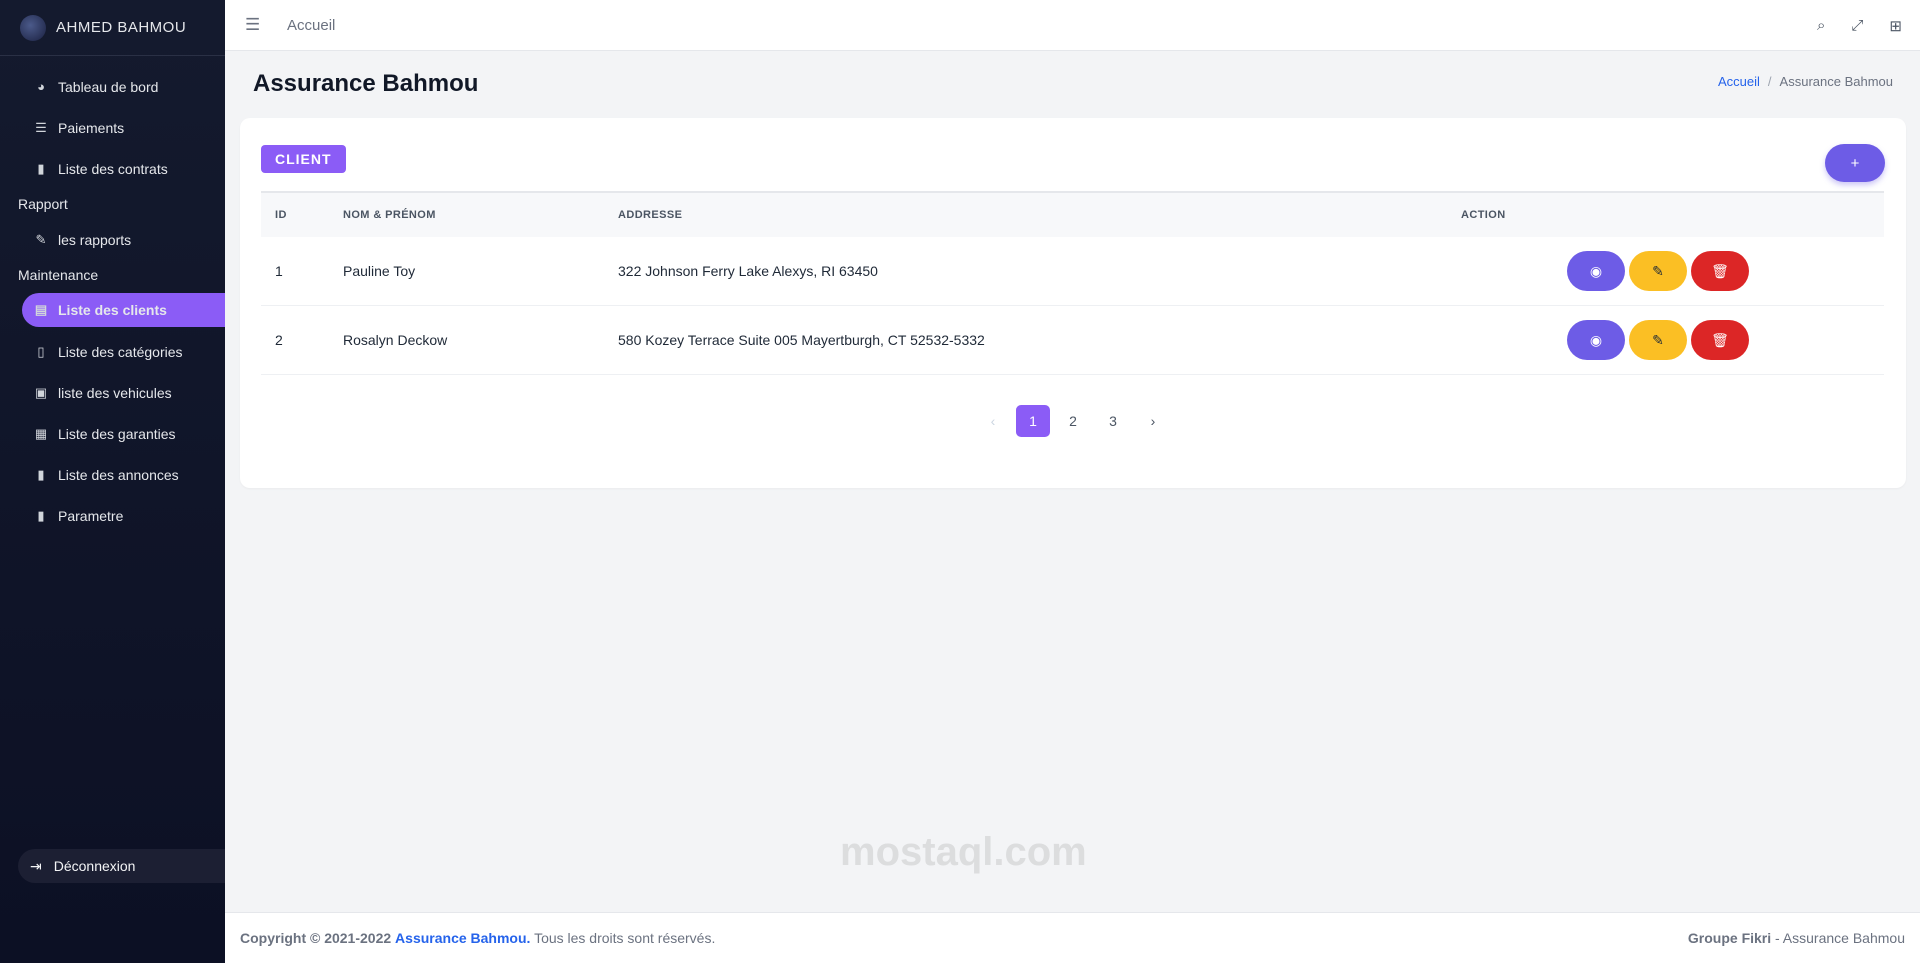  I want to click on sidebar-item-label: Liste des catégories, so click(120, 351).